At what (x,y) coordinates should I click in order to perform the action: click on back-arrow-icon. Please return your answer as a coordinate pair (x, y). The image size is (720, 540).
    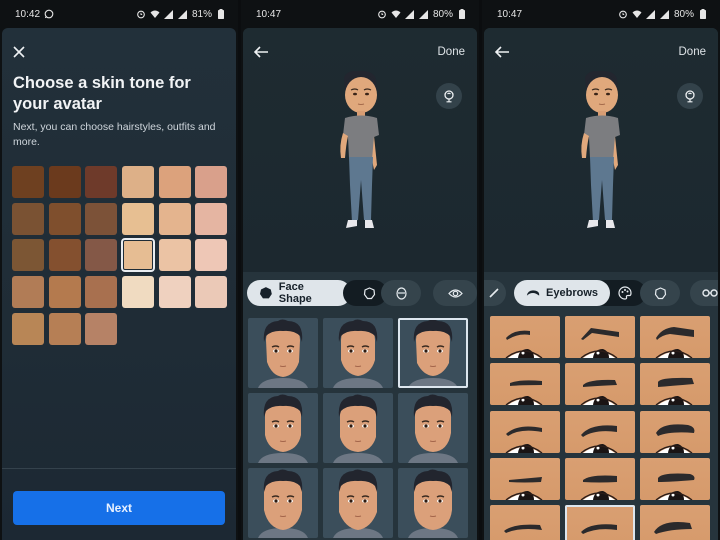
    Looking at the image, I should click on (260, 52).